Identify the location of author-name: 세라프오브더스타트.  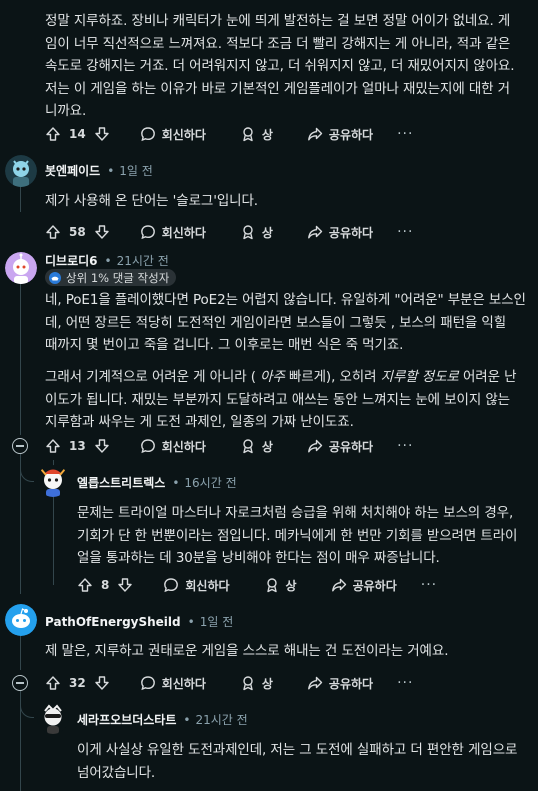
(126, 719).